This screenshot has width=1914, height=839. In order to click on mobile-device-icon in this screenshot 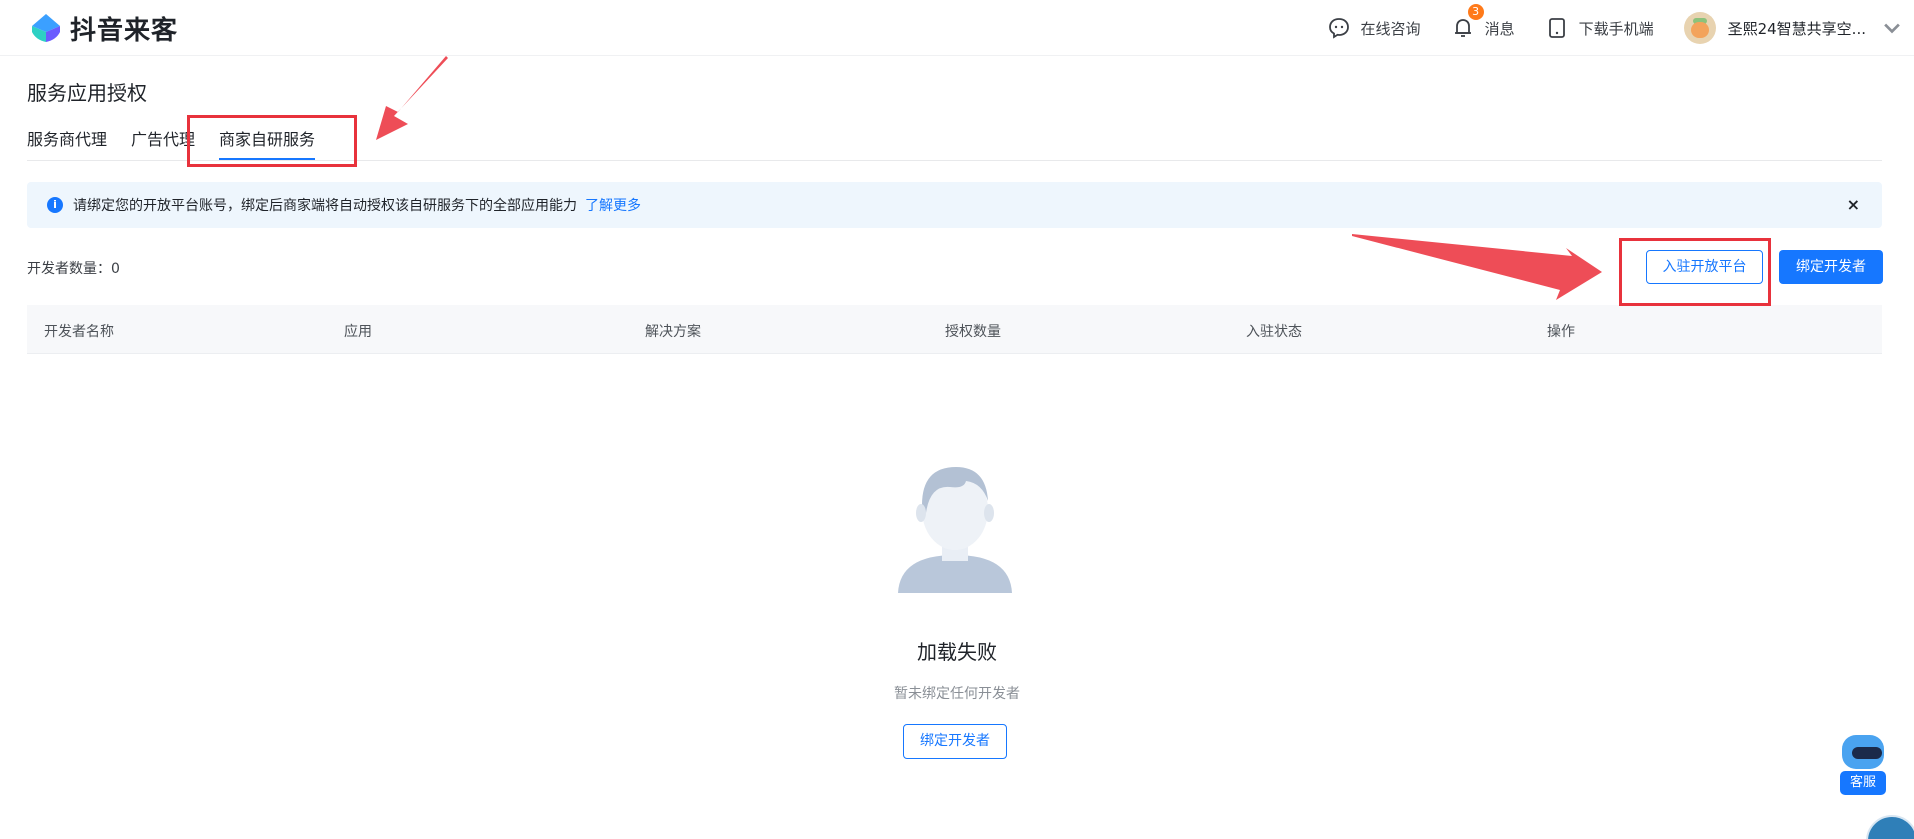, I will do `click(1556, 28)`.